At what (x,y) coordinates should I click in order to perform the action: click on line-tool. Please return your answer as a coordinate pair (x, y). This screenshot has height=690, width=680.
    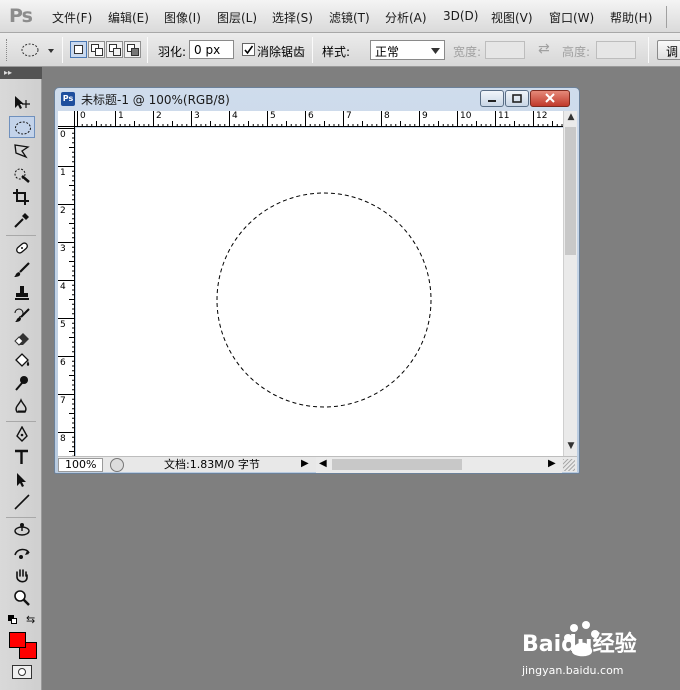
    Looking at the image, I should click on (22, 502).